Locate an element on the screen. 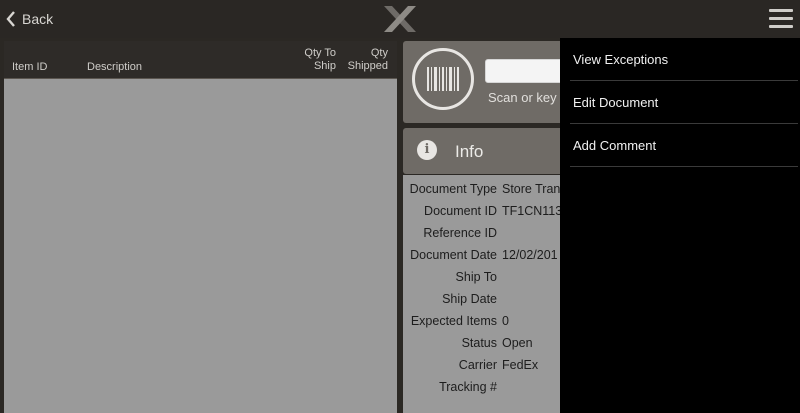  column-header-qty-to-ship-line1: Qty To is located at coordinates (320, 53).